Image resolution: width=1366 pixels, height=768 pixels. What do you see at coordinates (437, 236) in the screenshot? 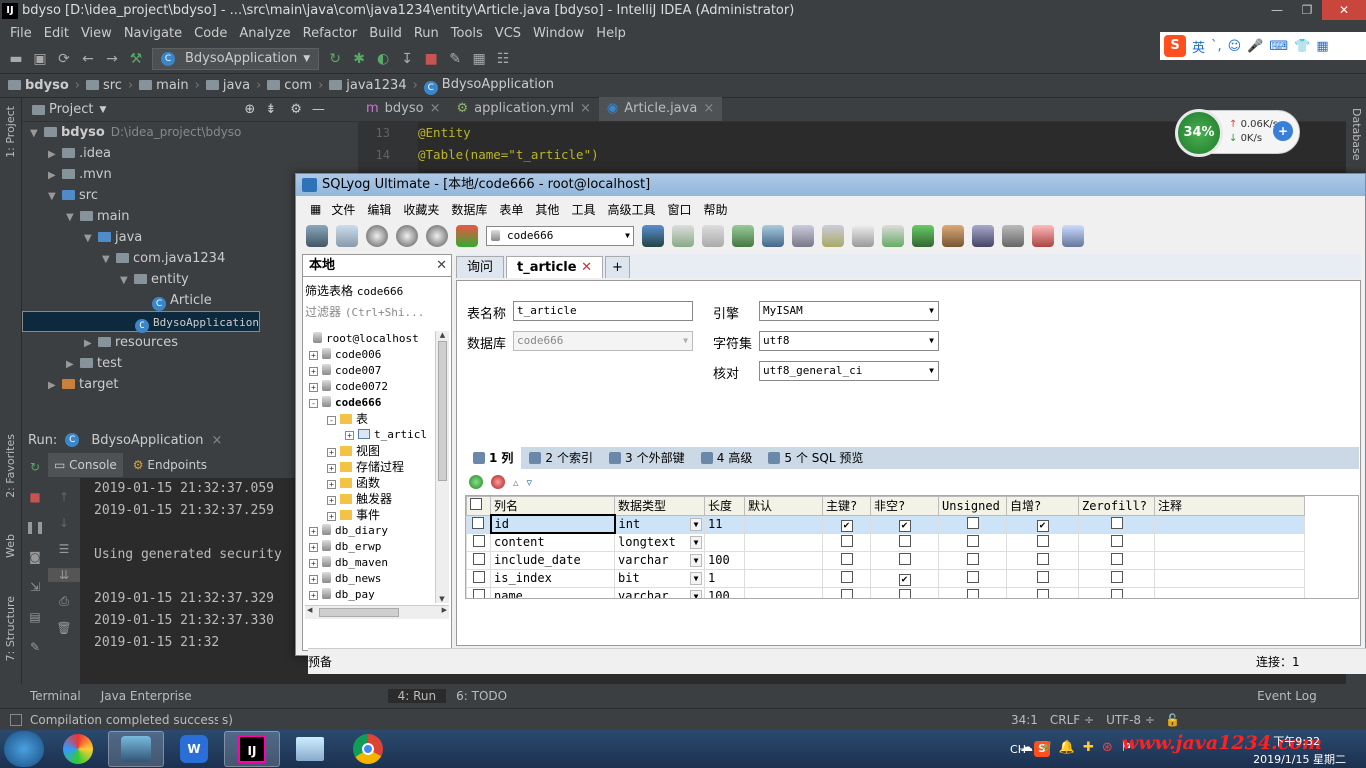
I see `stop-query-icon` at bounding box center [437, 236].